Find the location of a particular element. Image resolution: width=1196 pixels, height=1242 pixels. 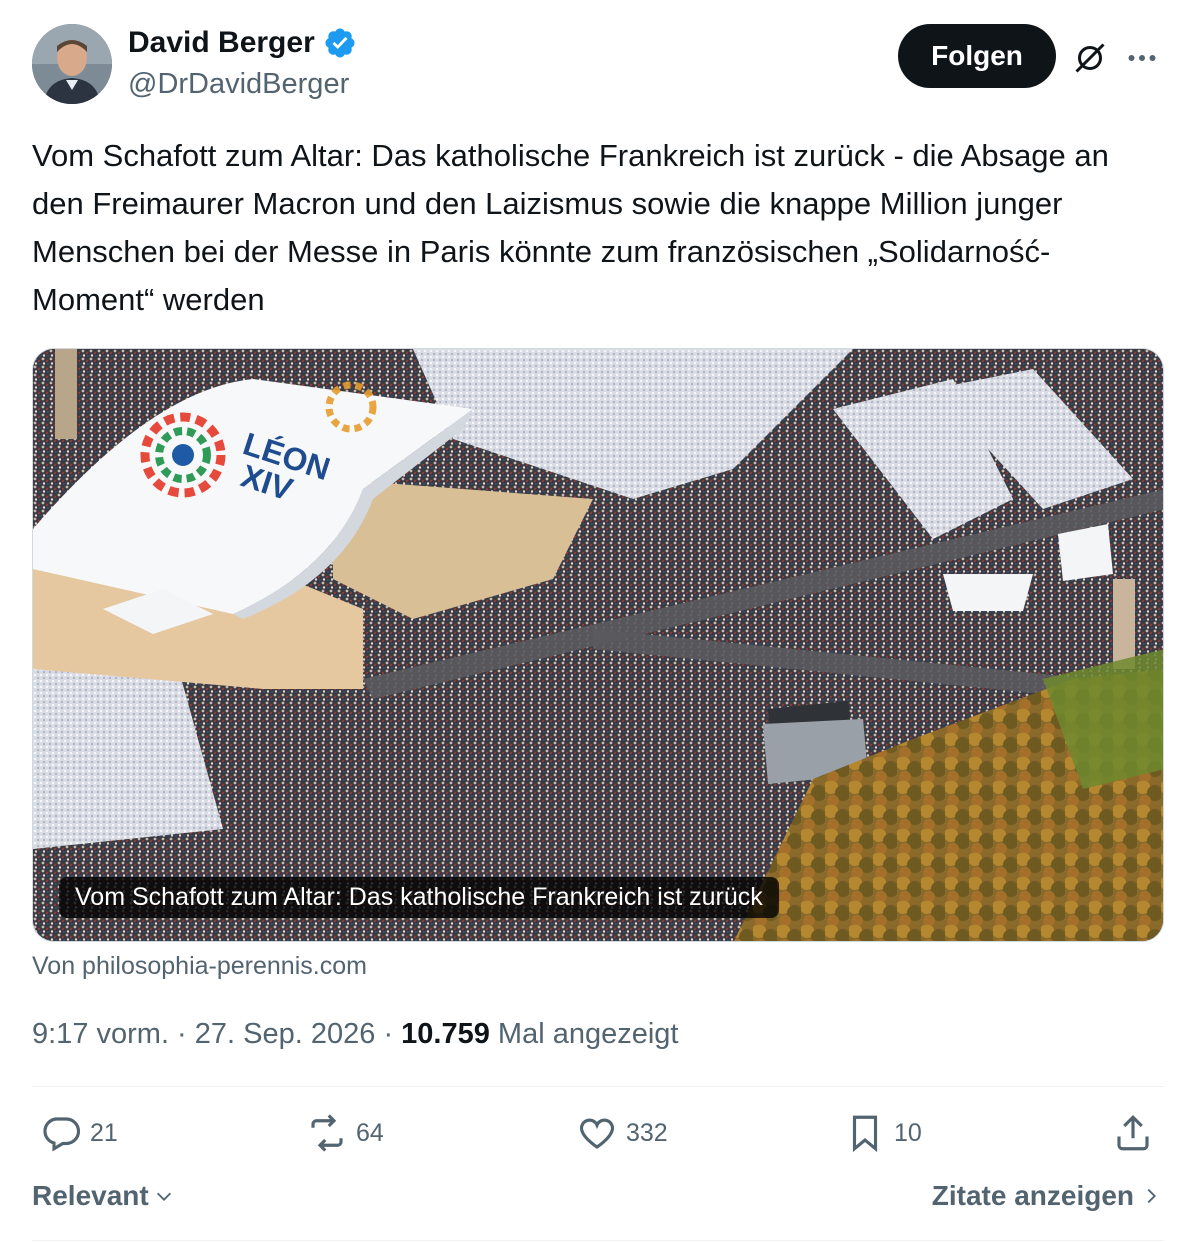

tweet-time: 9:17 vorm. is located at coordinates (100, 1034).